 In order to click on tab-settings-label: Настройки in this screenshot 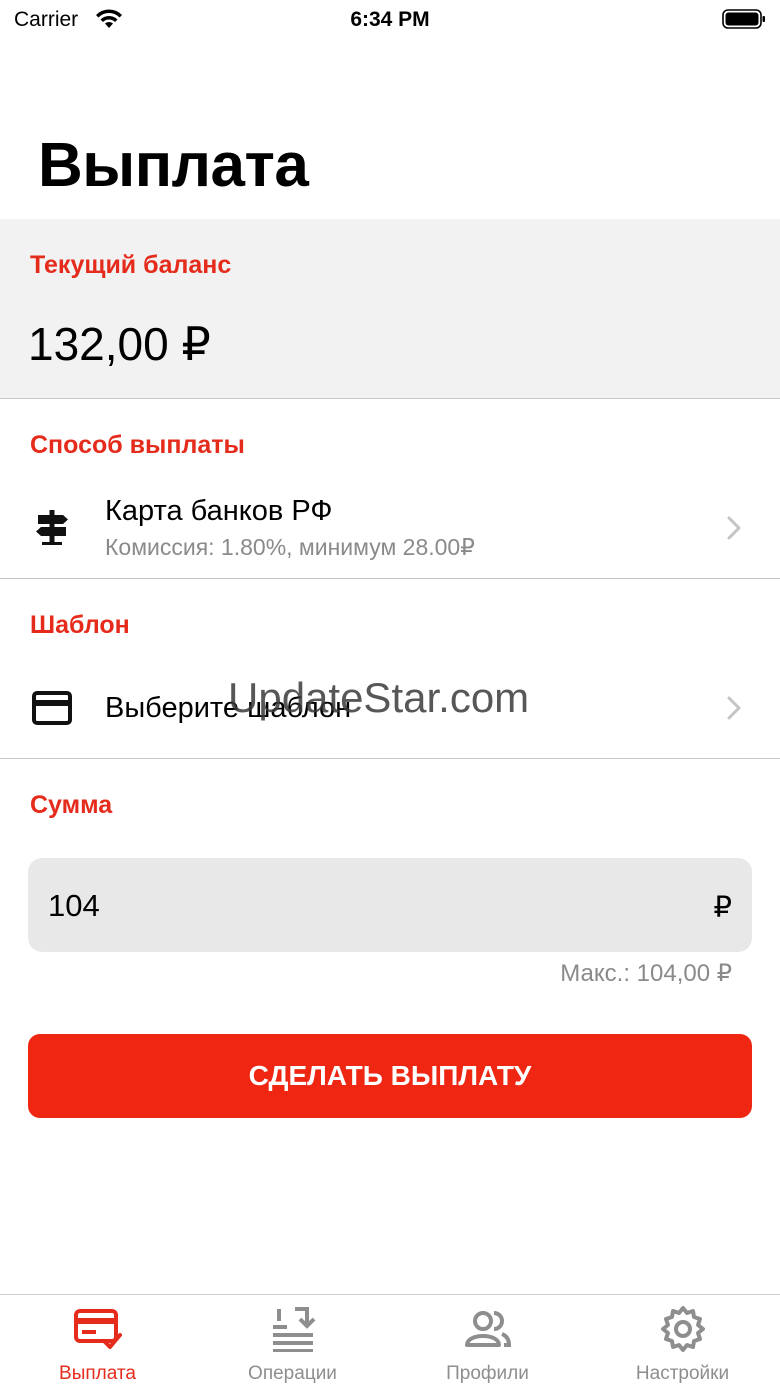, I will do `click(682, 1373)`.